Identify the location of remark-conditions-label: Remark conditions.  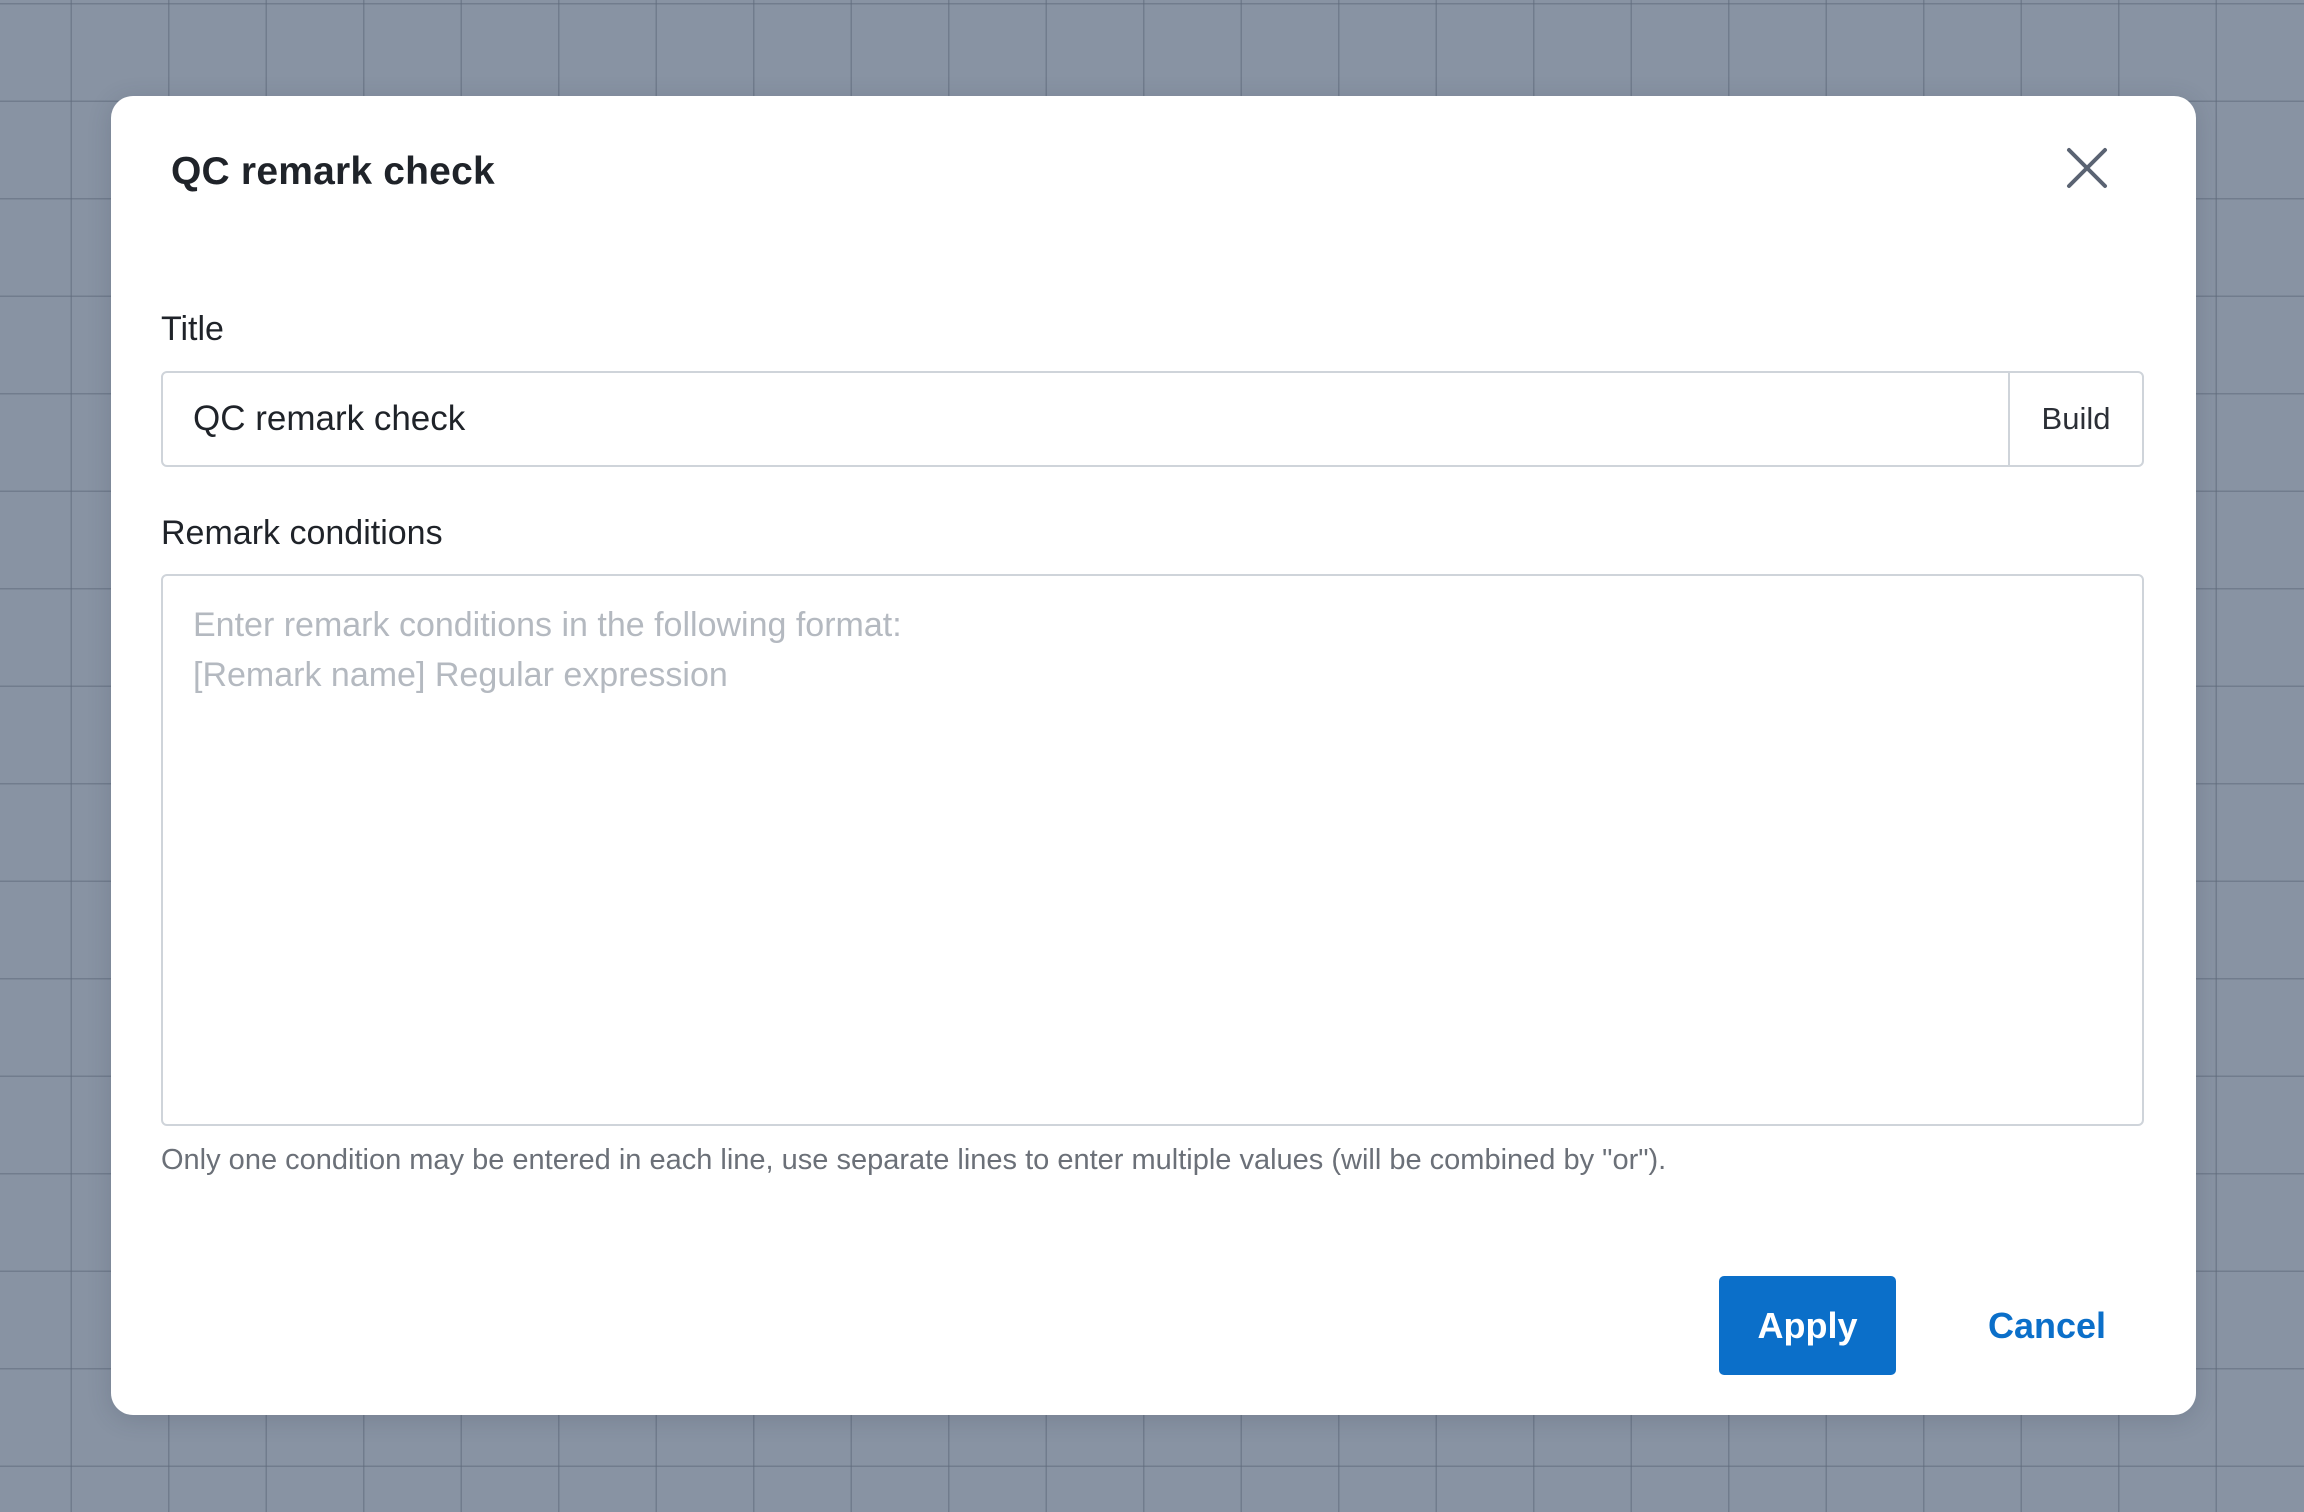
(302, 533).